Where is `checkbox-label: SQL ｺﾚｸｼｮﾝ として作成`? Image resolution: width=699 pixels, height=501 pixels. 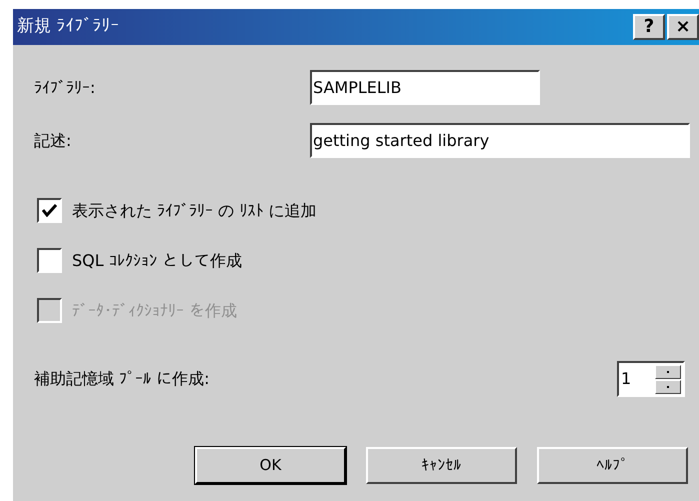 checkbox-label: SQL ｺﾚｸｼｮﾝ として作成 is located at coordinates (157, 261).